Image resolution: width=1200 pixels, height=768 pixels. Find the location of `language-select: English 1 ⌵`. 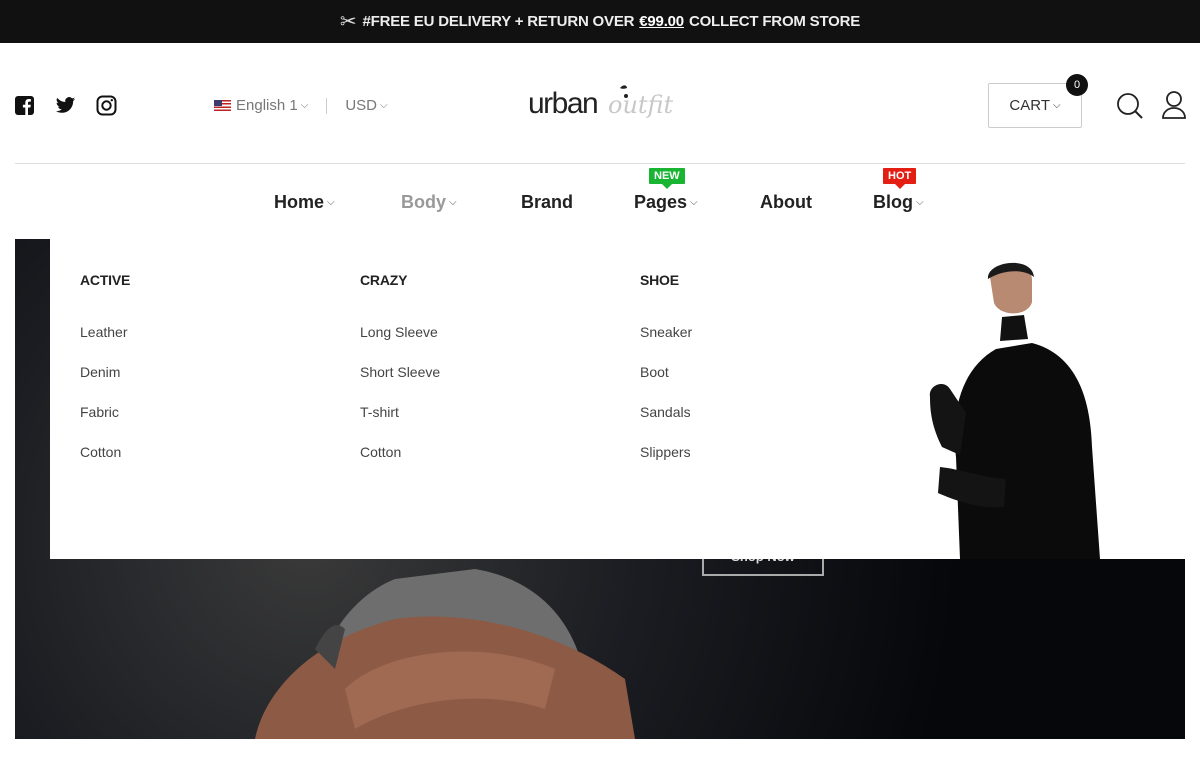

language-select: English 1 ⌵ is located at coordinates (272, 105).